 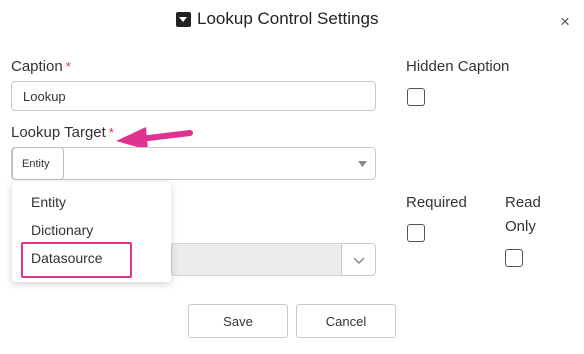 I want to click on dialog-title: Lookup Control Settings, so click(x=277, y=19).